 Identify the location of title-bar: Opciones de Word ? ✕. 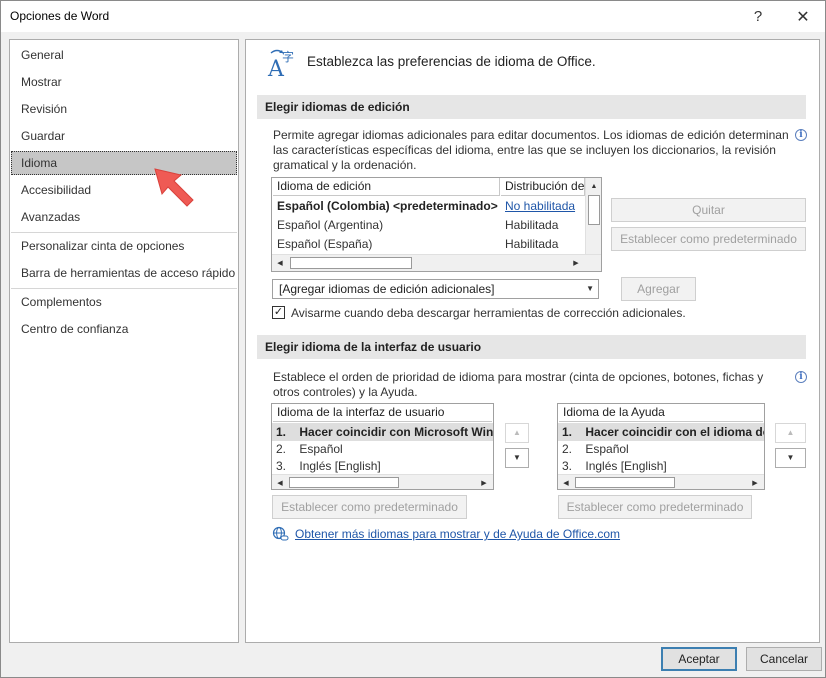
(413, 16).